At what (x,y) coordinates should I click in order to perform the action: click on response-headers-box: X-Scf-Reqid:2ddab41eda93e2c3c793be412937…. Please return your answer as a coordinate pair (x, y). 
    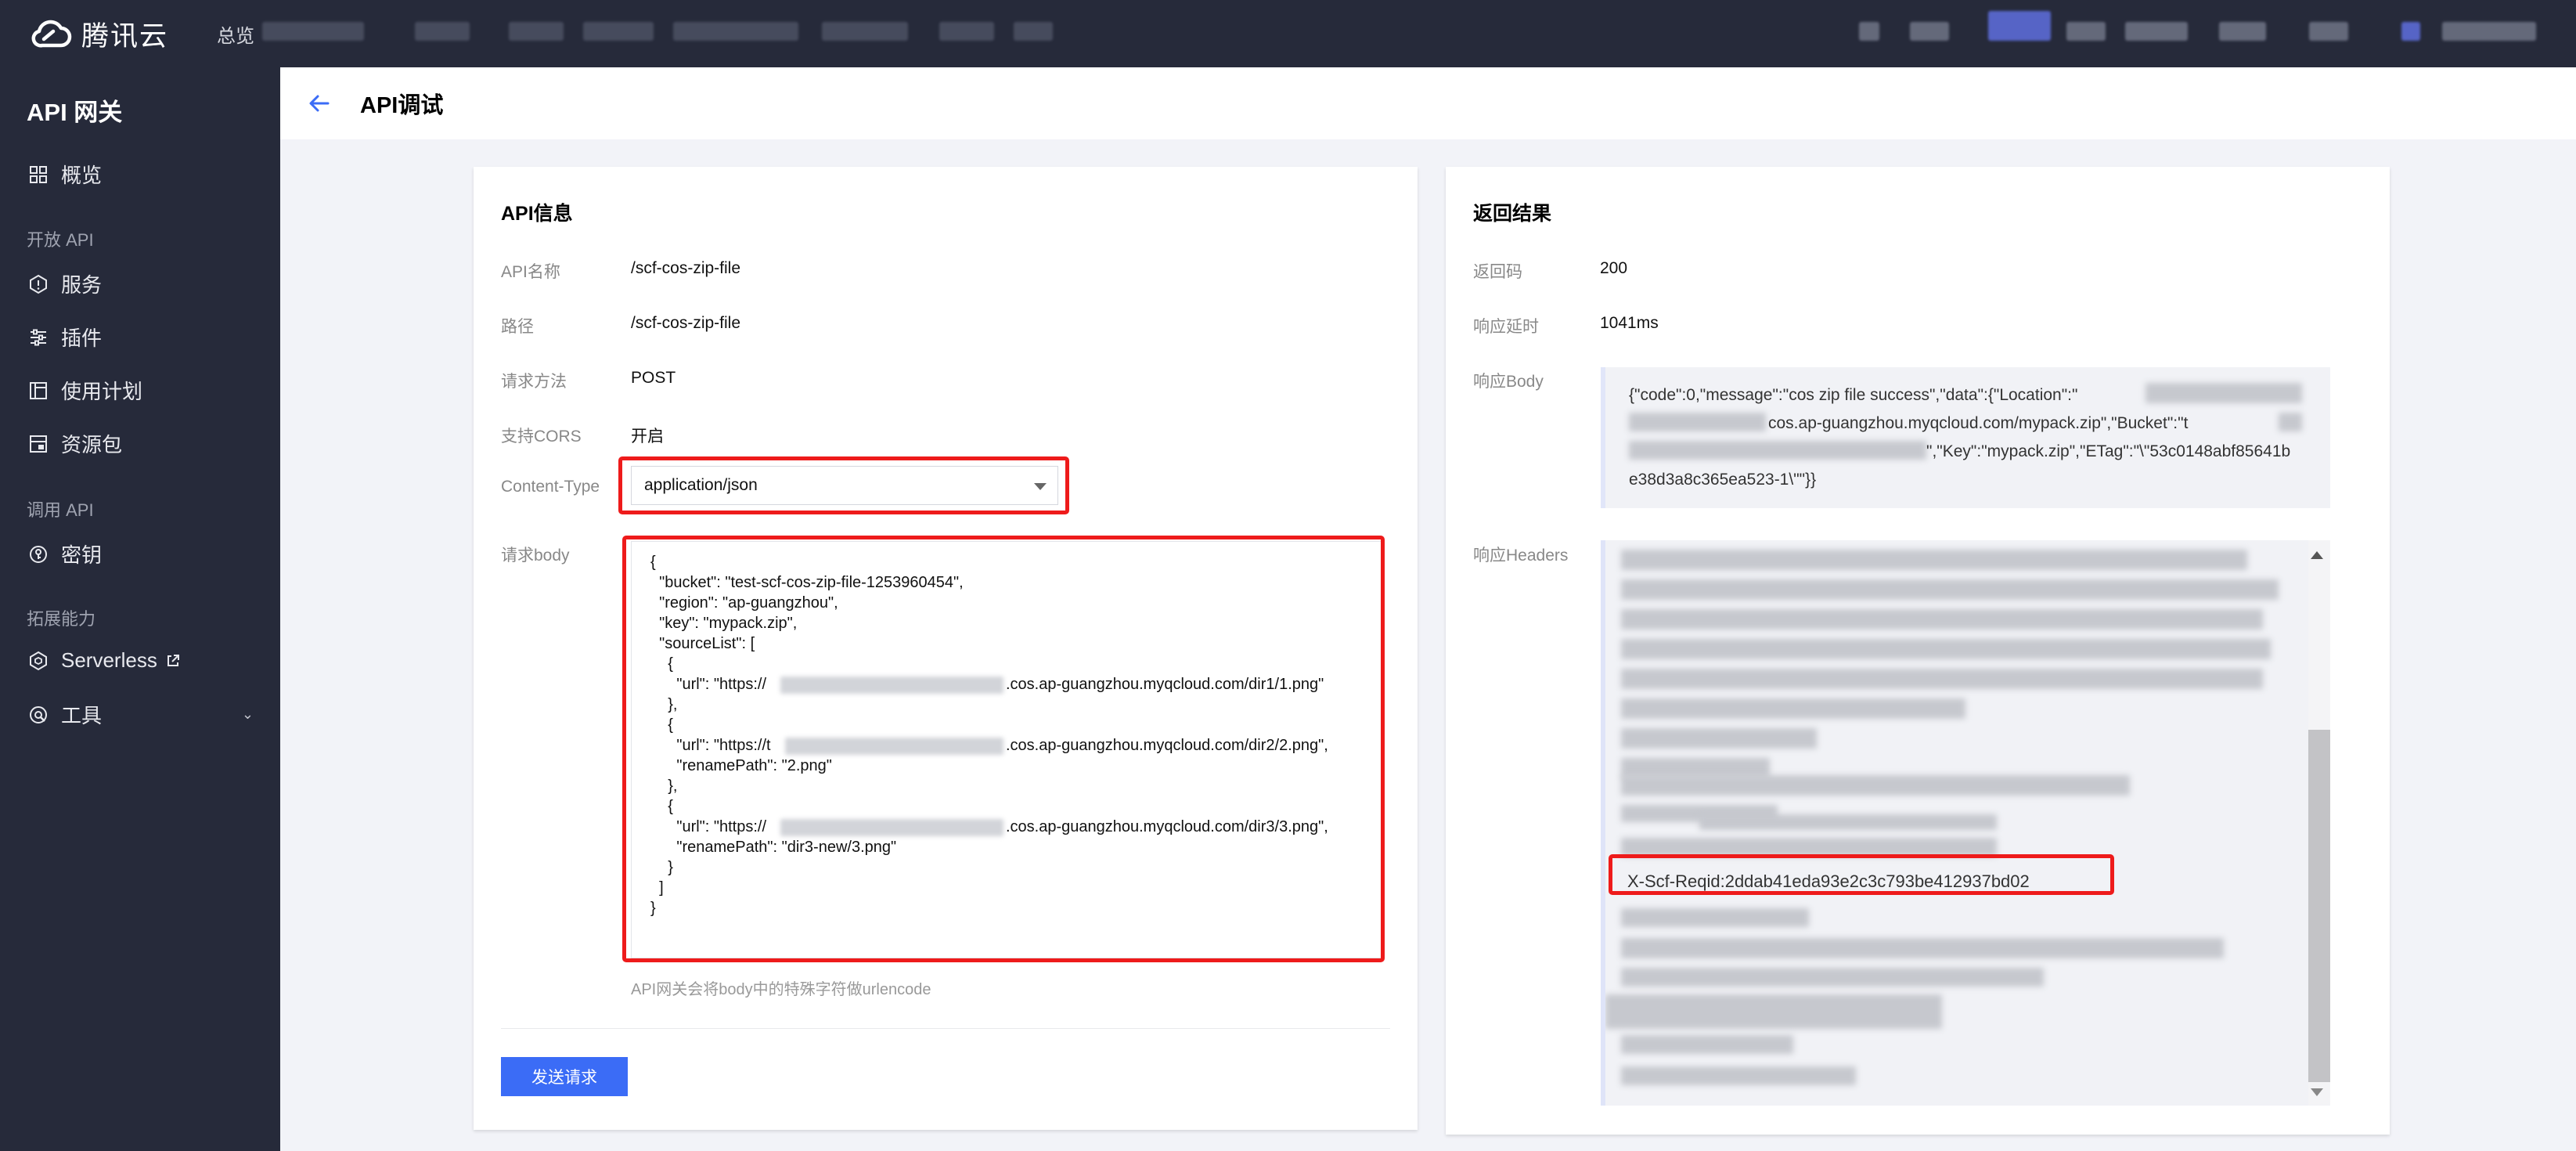
    Looking at the image, I should click on (1965, 823).